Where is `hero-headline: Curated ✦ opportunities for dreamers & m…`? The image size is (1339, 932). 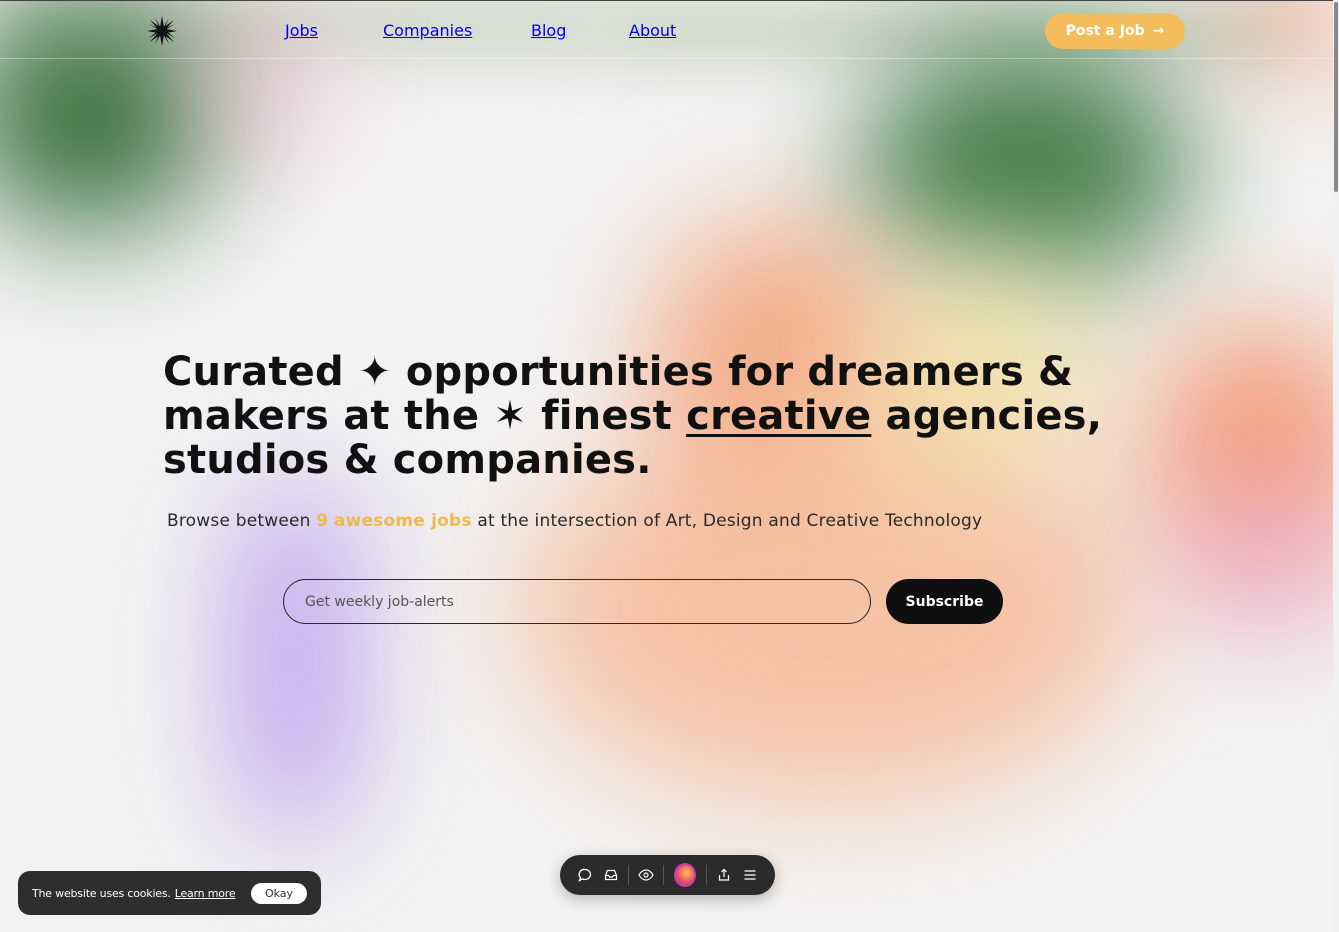 hero-headline: Curated ✦ opportunities for dreamers & m… is located at coordinates (643, 416).